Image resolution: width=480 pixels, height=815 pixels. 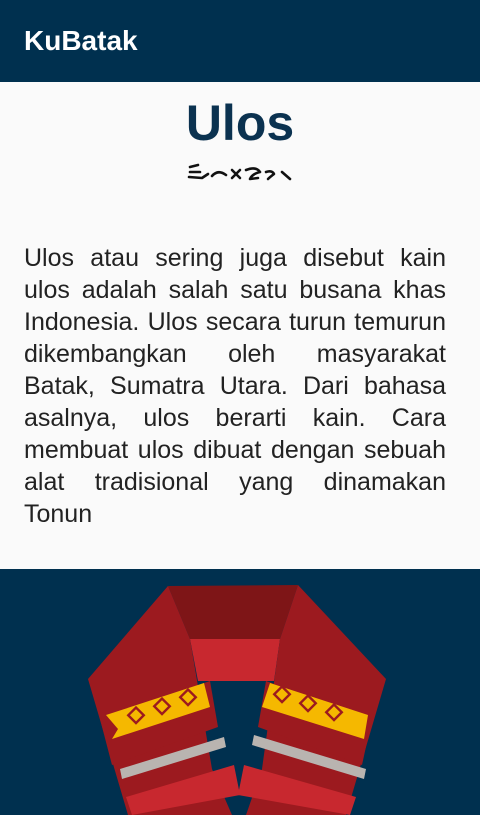 I want to click on article-title: Ulos, so click(x=240, y=123).